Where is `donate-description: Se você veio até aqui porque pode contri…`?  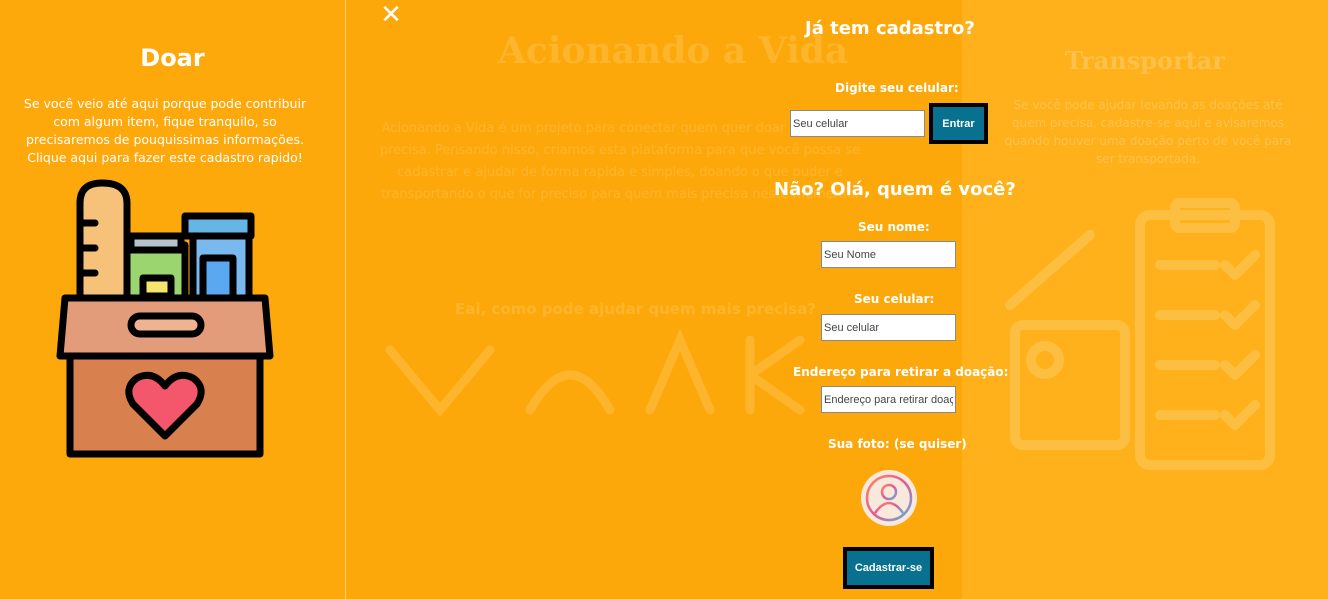 donate-description: Se você veio até aqui porque pode contri… is located at coordinates (165, 131).